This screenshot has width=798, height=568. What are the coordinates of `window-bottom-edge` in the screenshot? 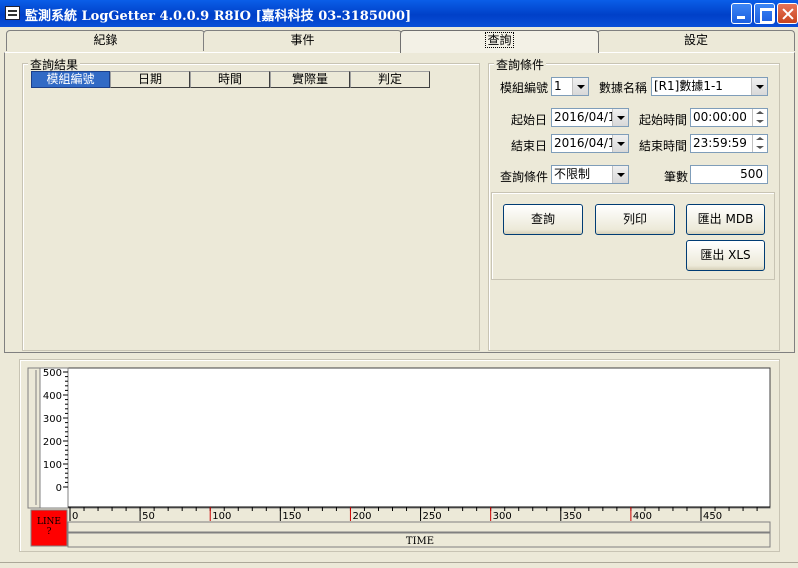 It's located at (399, 565).